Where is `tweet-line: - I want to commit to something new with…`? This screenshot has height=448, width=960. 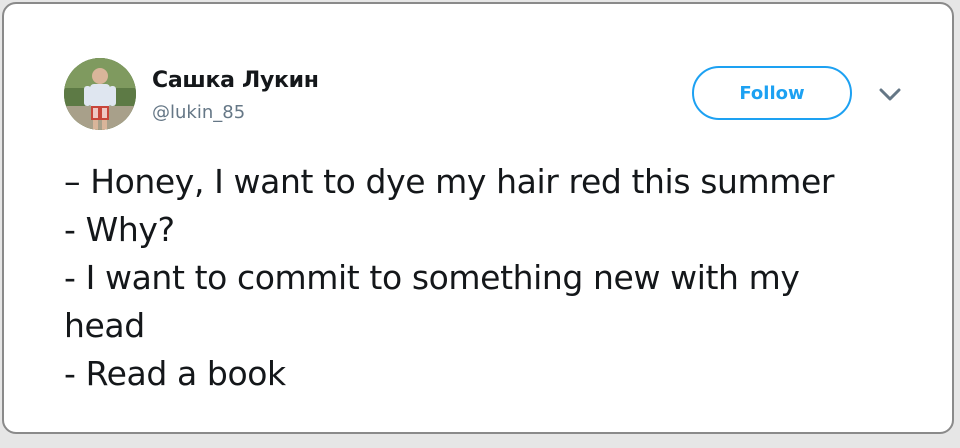
tweet-line: - I want to commit to something new with… is located at coordinates (432, 277).